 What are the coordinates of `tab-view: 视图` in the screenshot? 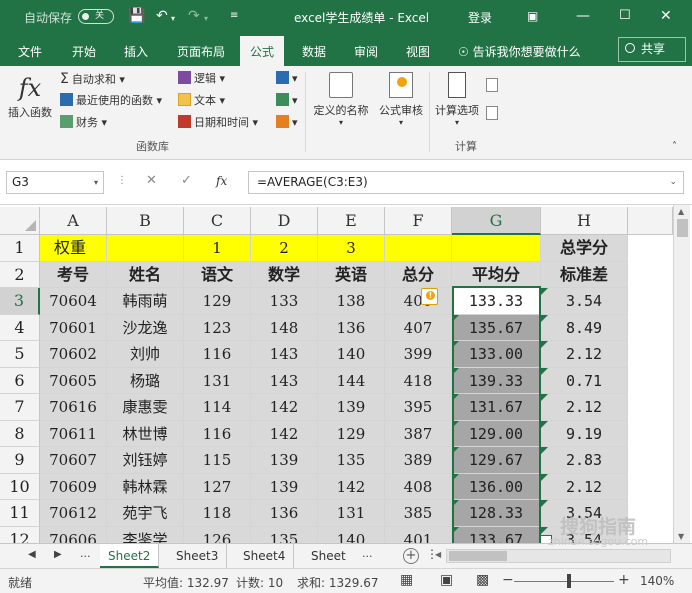 It's located at (418, 51).